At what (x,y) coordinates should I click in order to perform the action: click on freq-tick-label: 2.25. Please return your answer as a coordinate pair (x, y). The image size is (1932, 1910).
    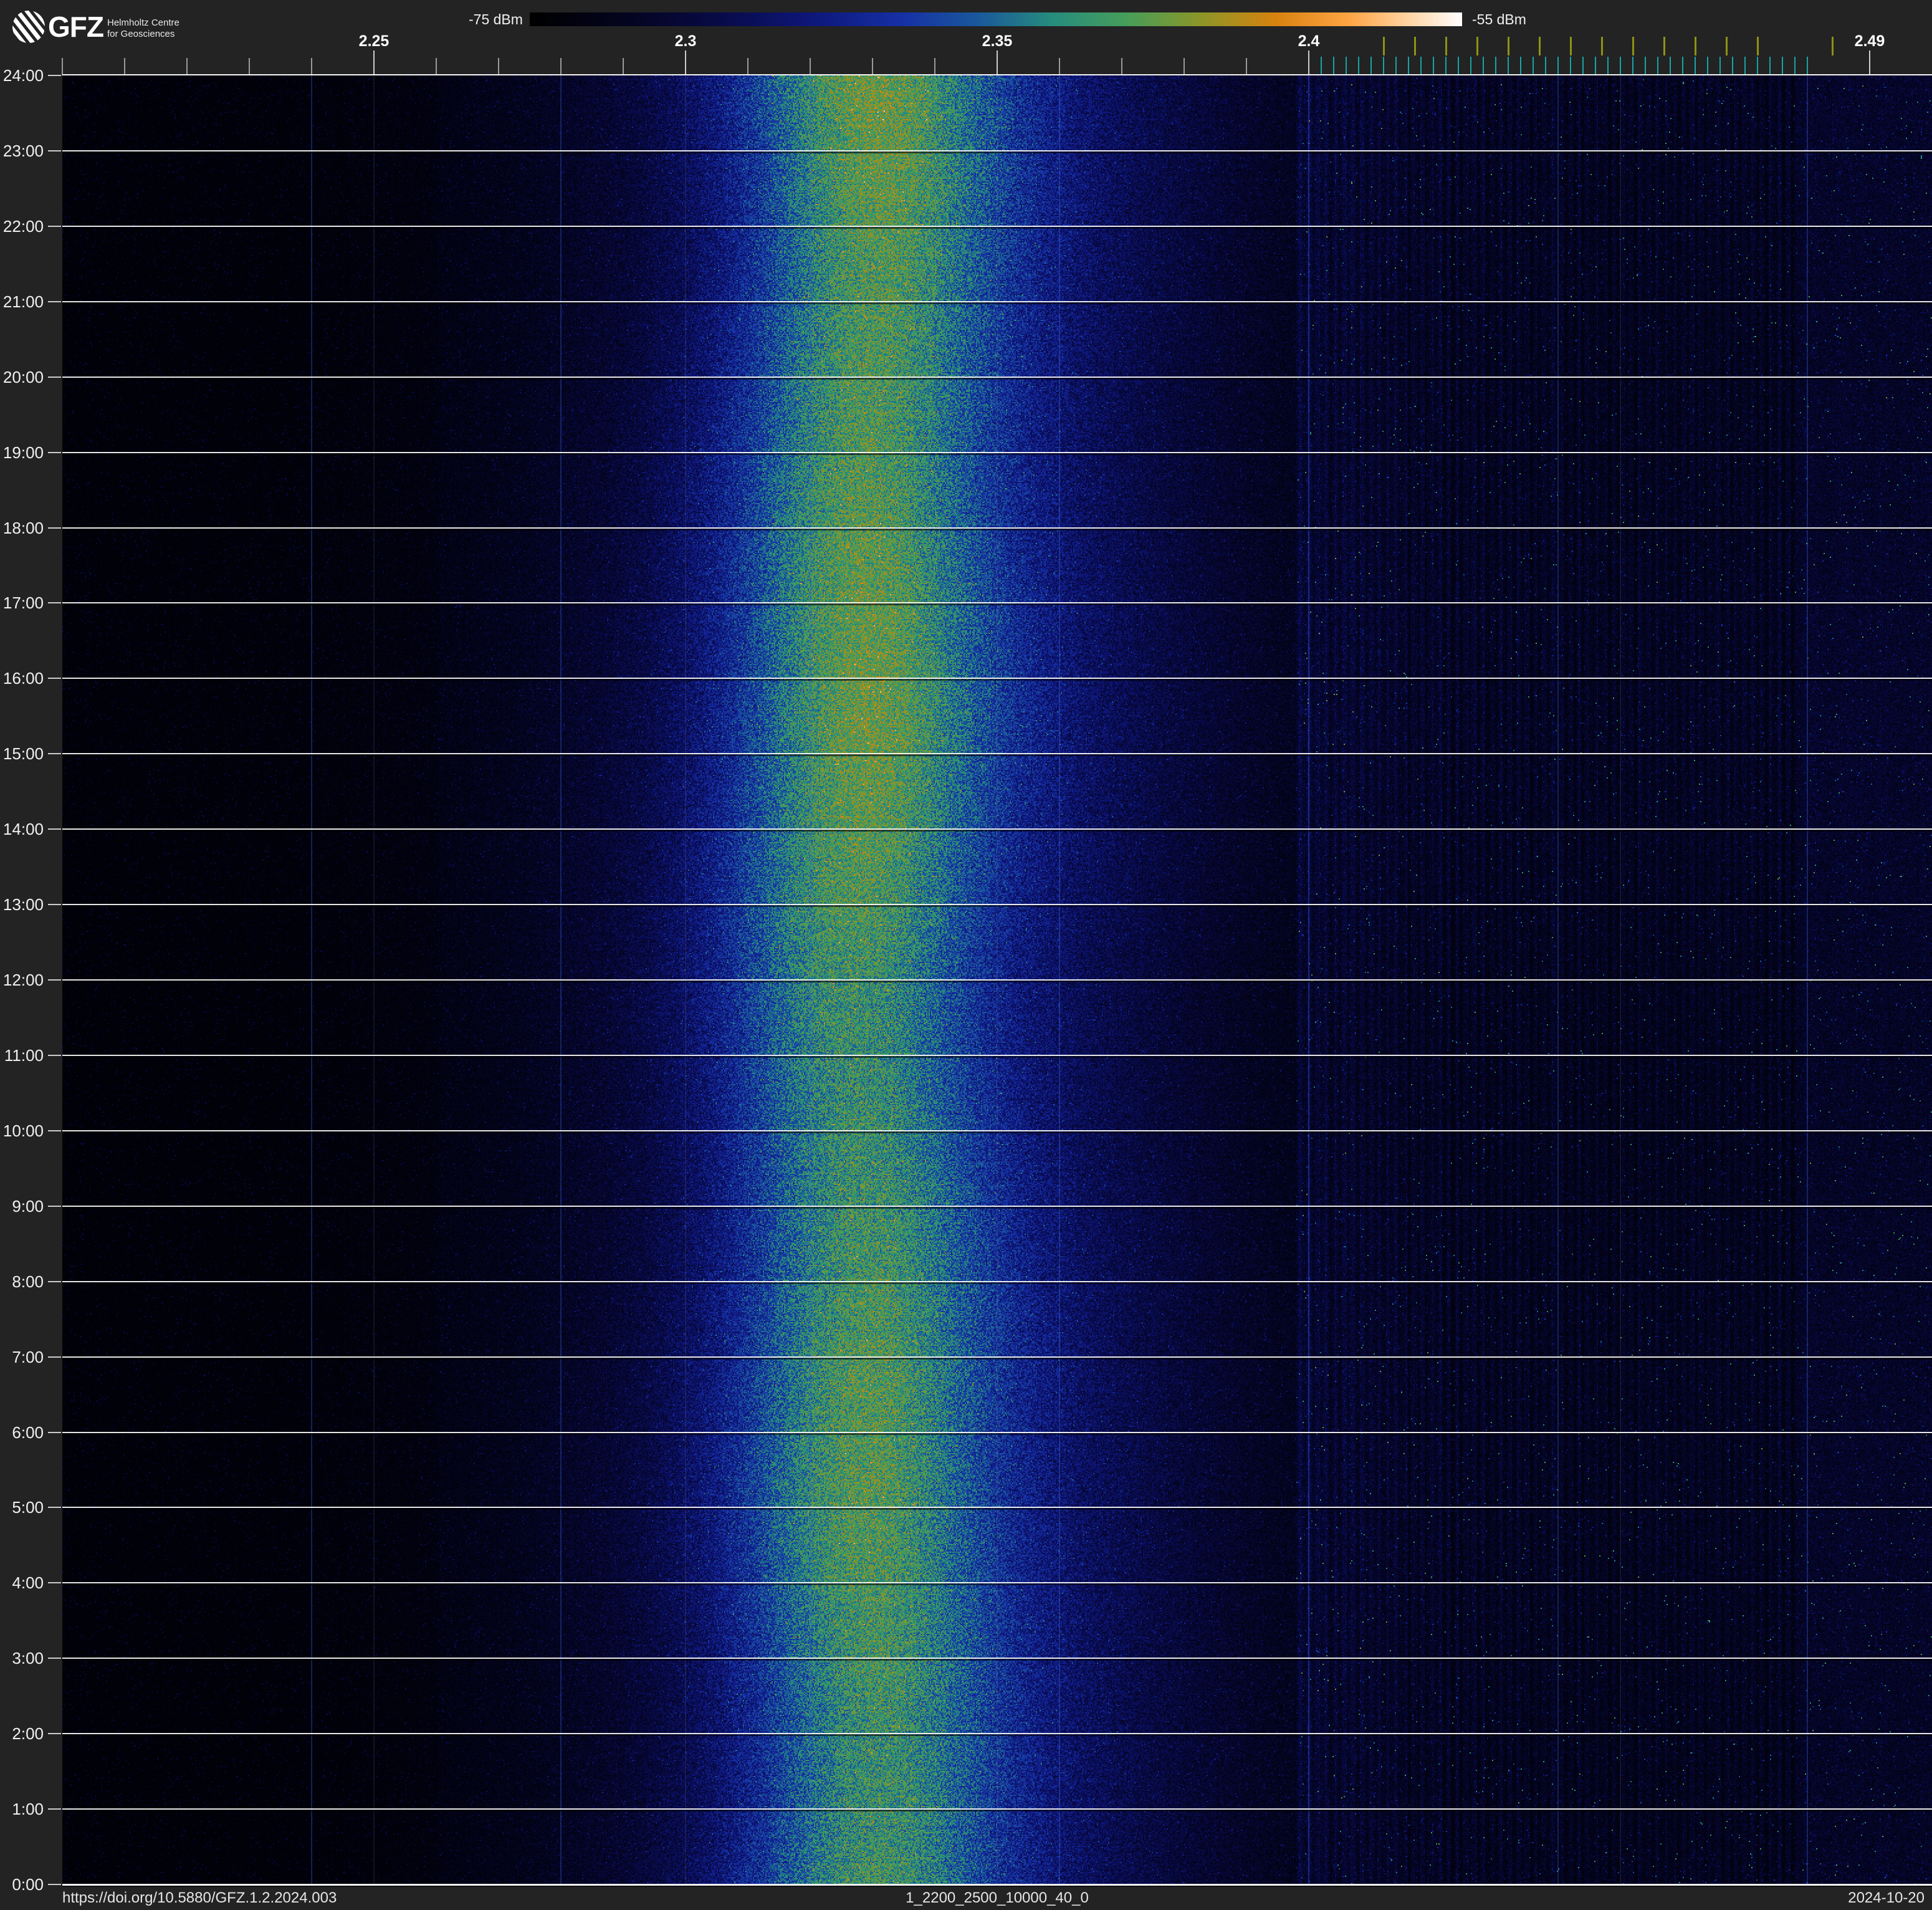
    Looking at the image, I should click on (374, 41).